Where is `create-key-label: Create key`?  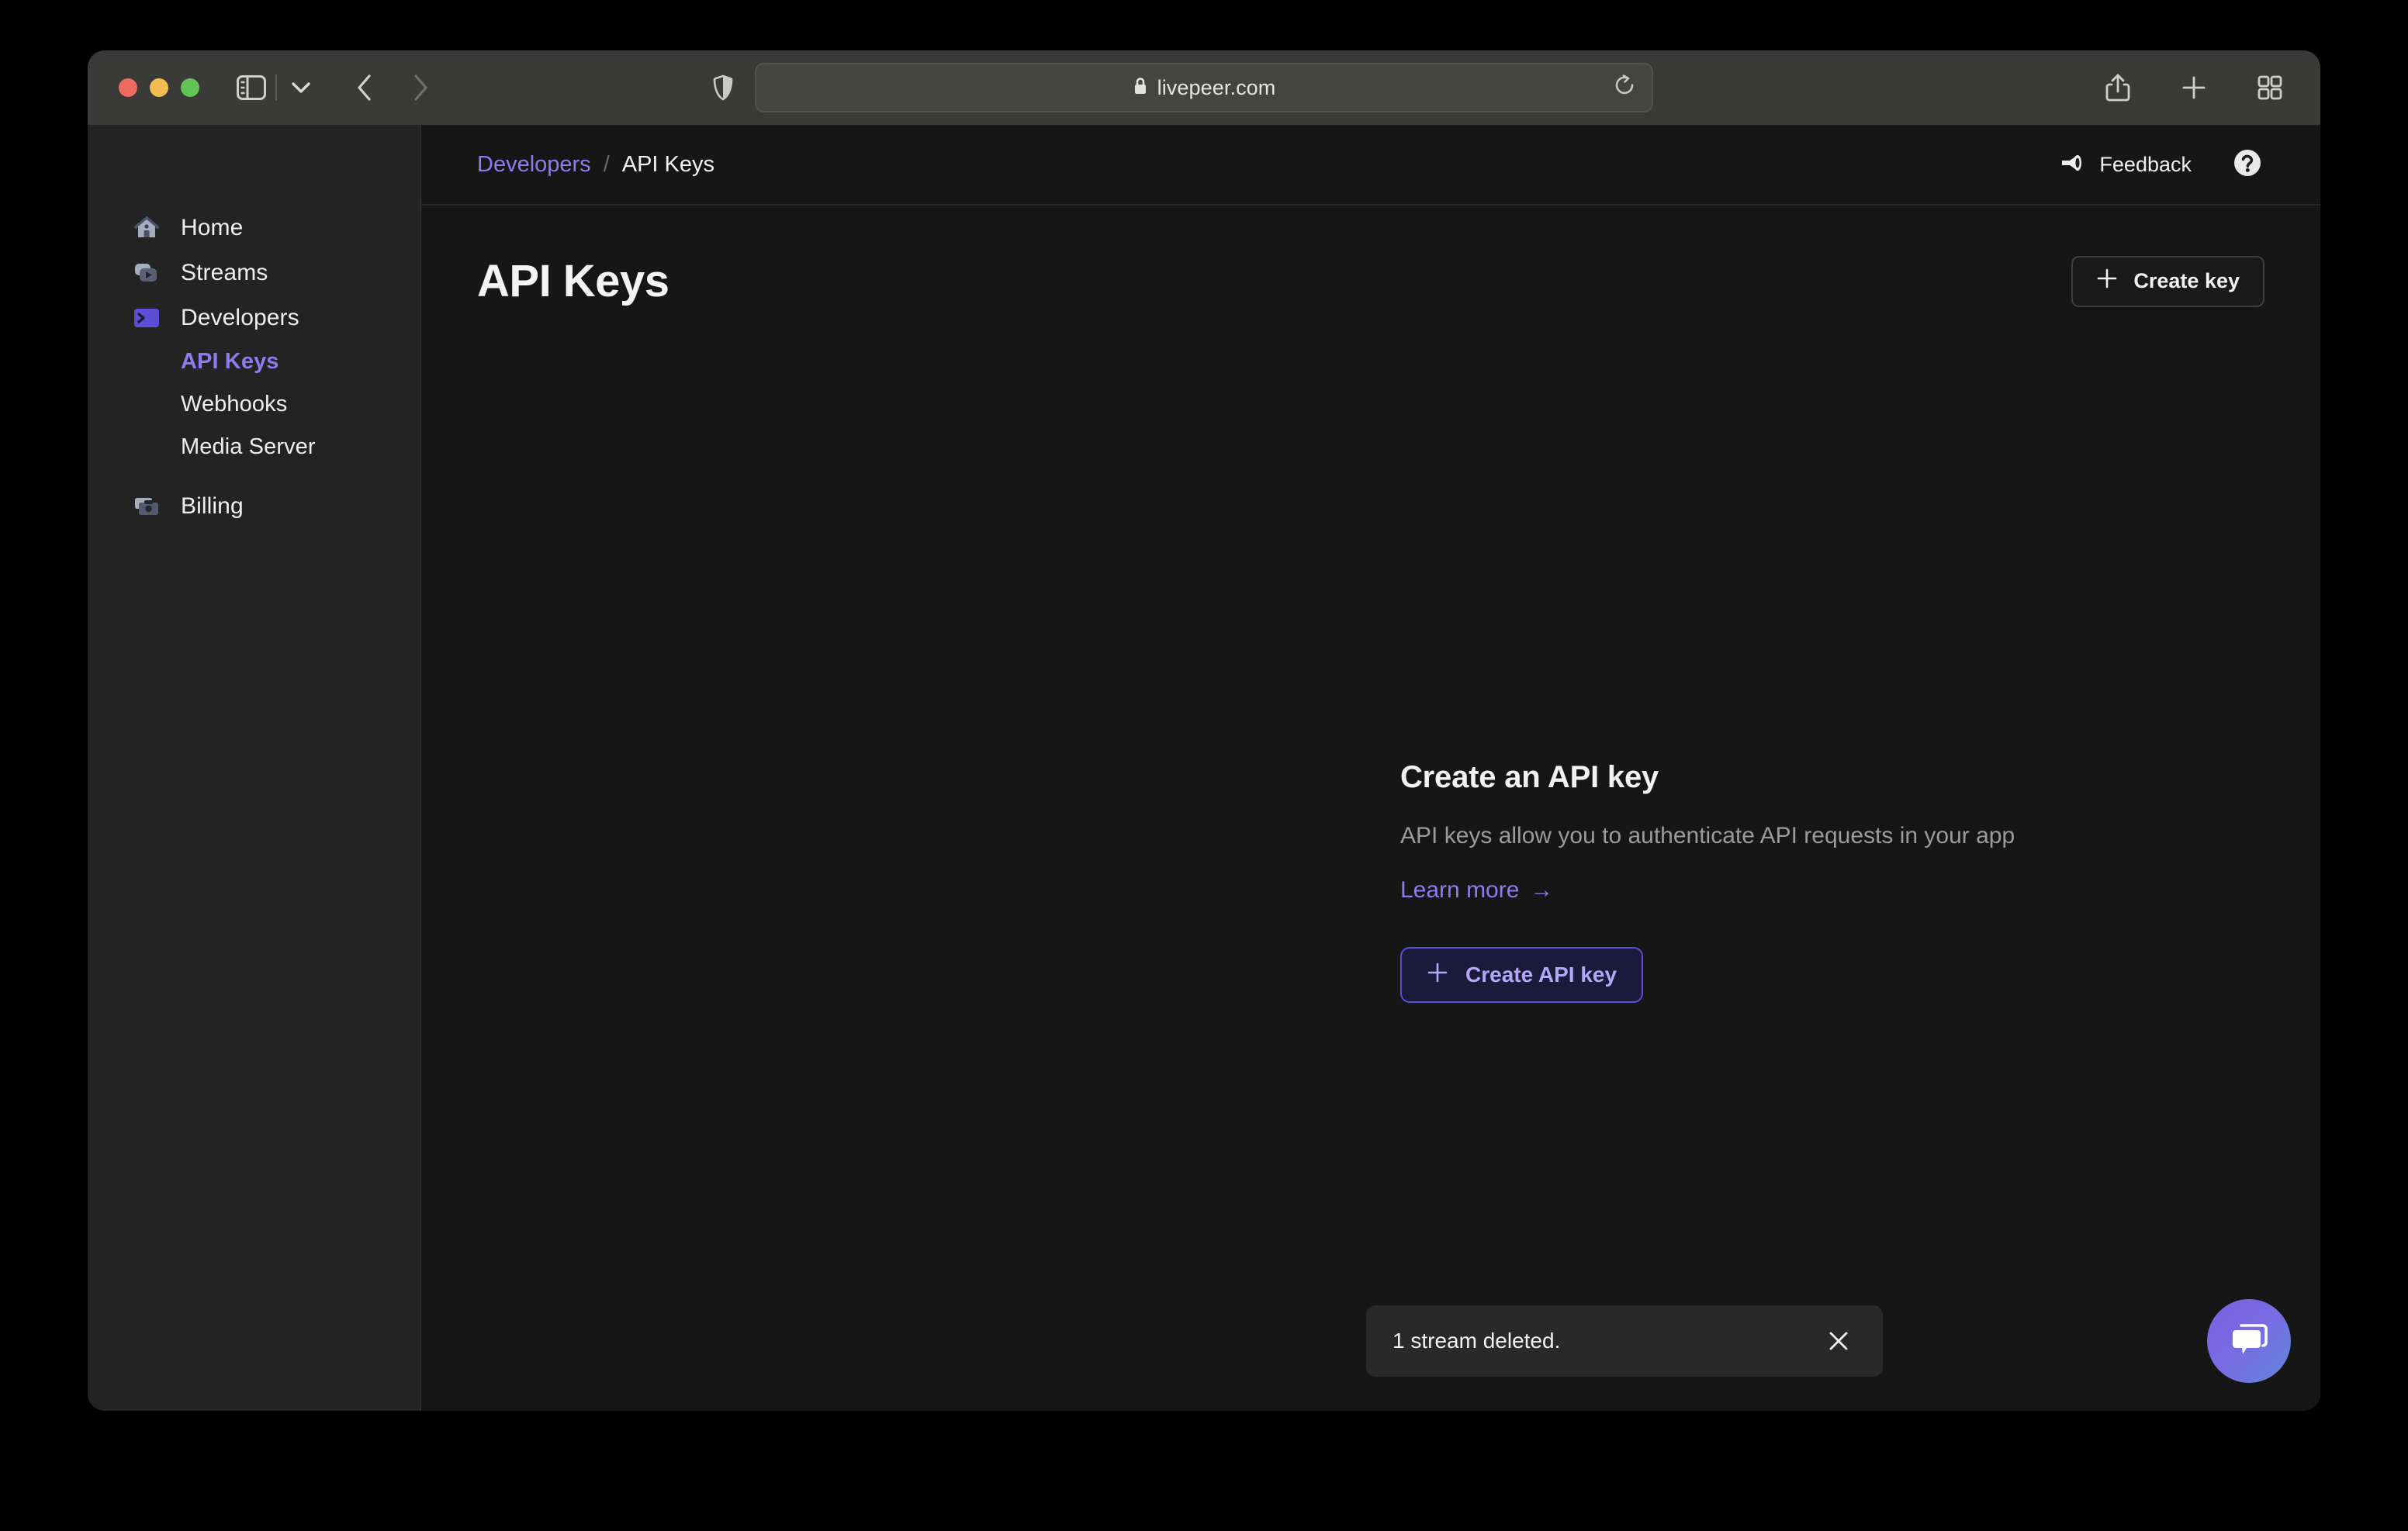
create-key-label: Create key is located at coordinates (2186, 280).